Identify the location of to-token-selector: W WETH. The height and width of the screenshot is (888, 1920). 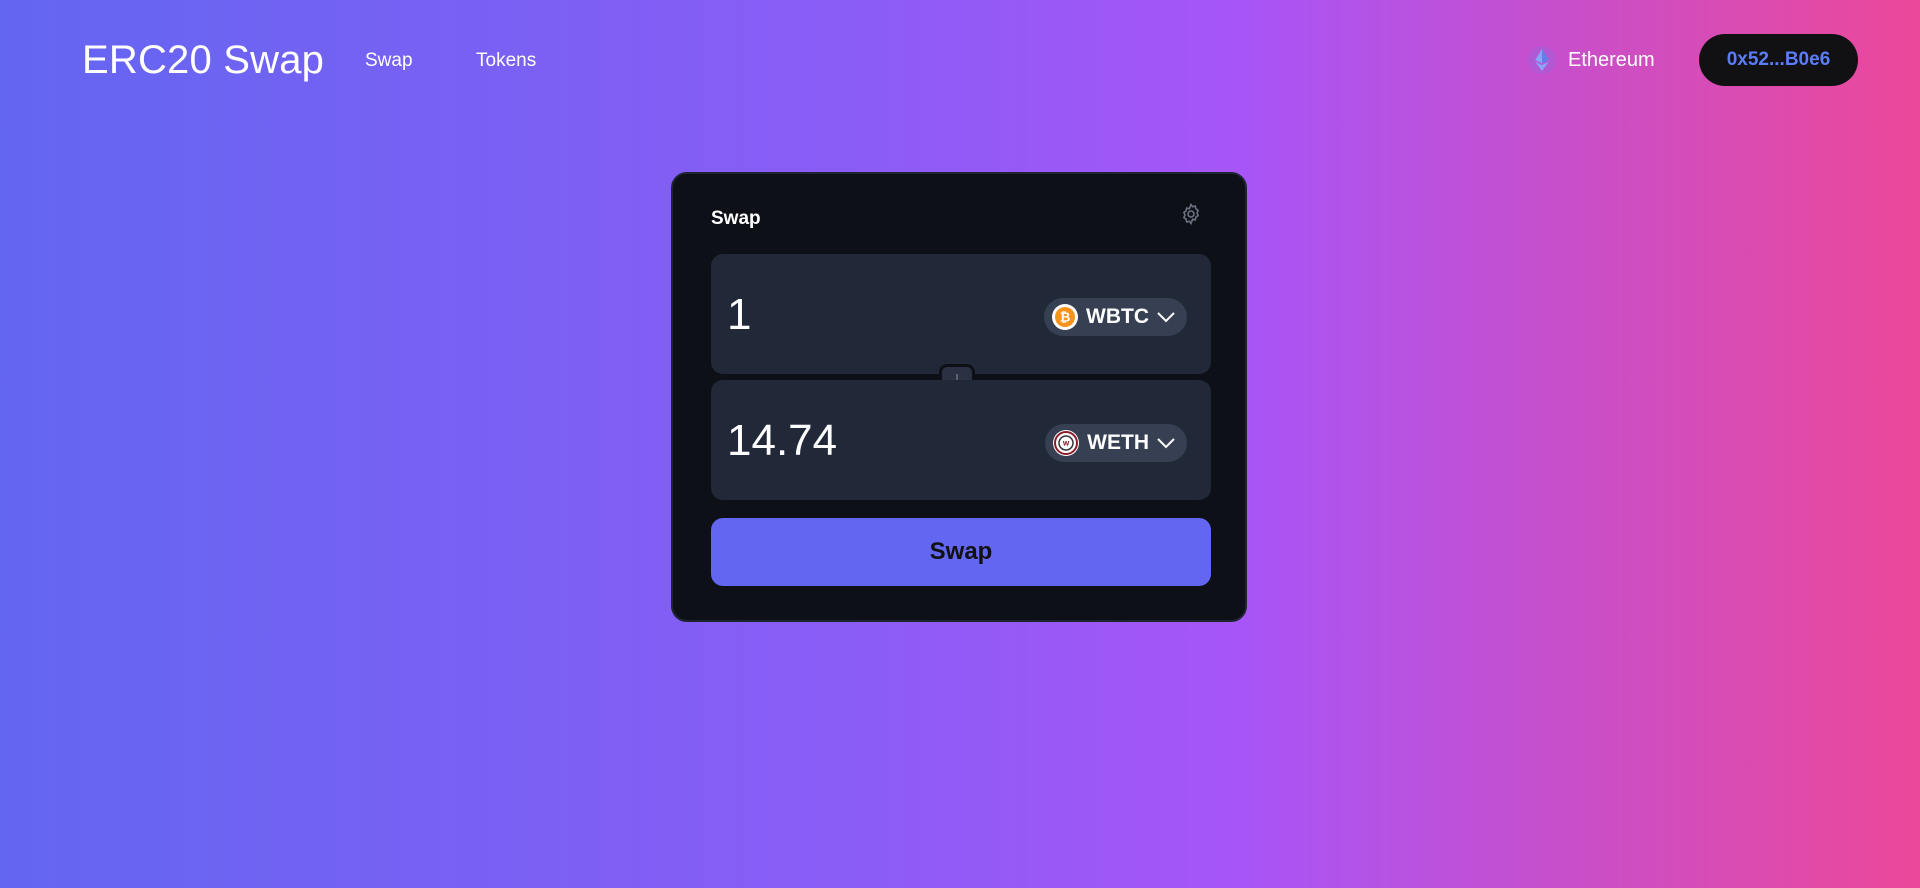
(1116, 443).